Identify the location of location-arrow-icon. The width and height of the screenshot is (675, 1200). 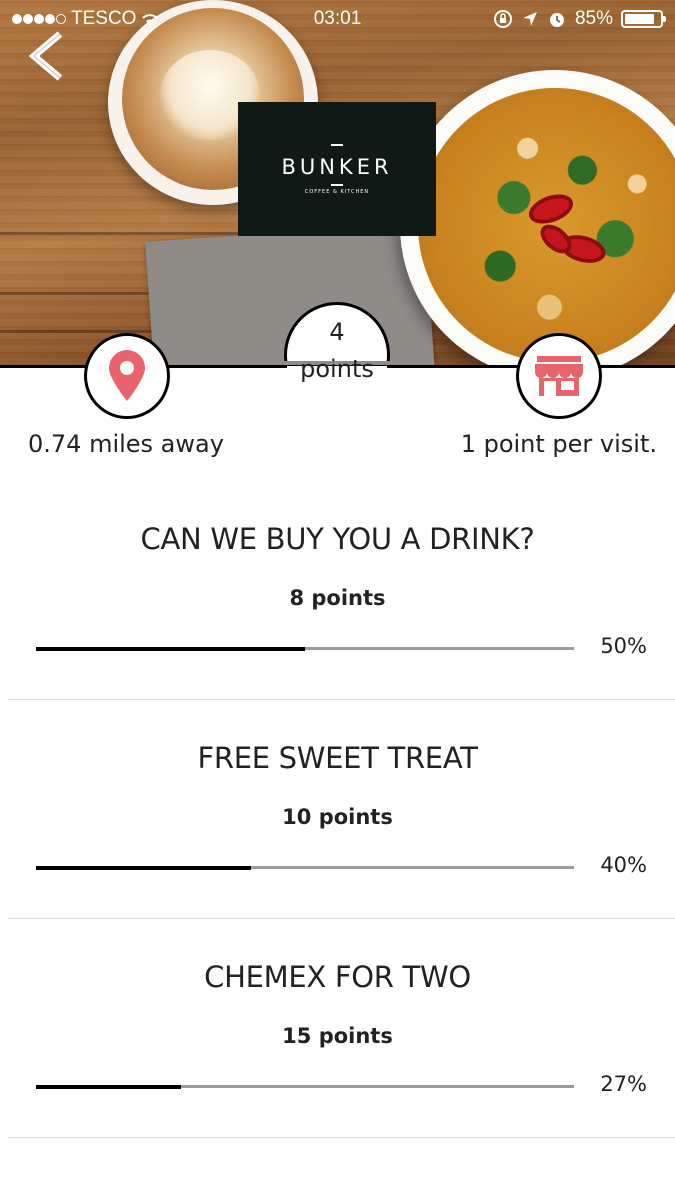
(529, 19).